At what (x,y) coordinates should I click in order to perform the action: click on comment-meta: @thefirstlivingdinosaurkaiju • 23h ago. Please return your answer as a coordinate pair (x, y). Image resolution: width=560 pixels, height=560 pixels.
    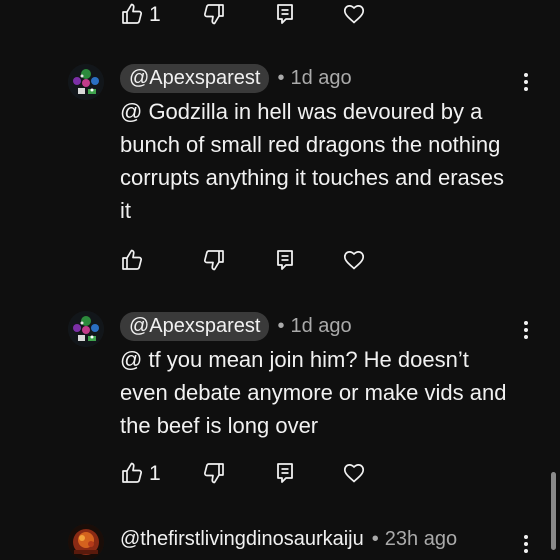
    Looking at the image, I should click on (288, 539).